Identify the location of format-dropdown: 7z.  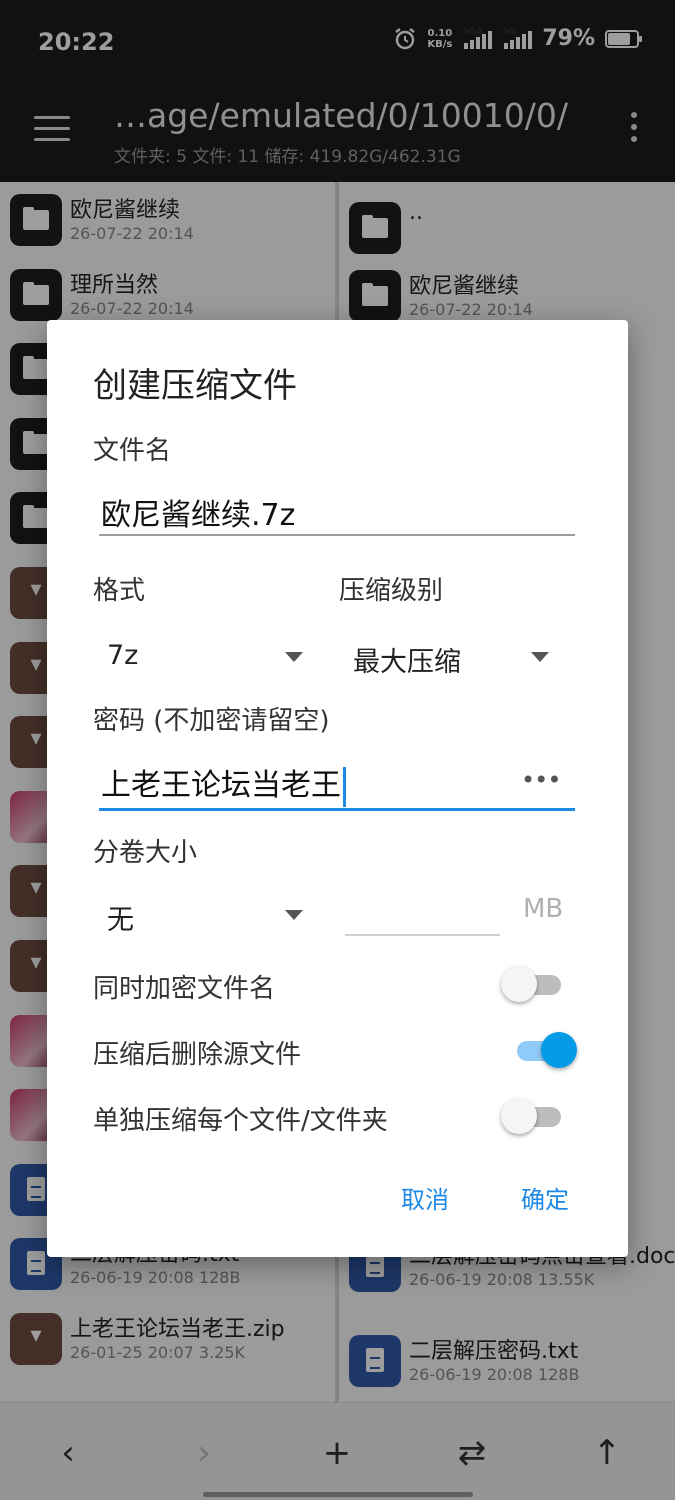
(198, 657).